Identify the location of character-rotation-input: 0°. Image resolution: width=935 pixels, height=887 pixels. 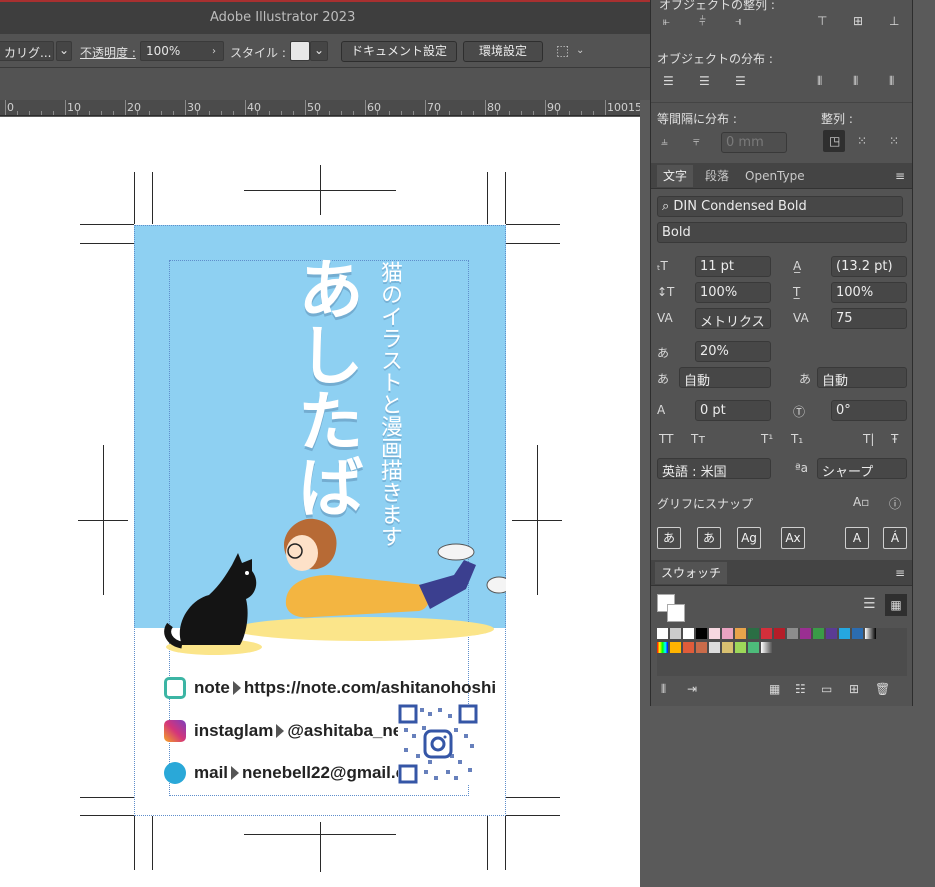
(869, 410).